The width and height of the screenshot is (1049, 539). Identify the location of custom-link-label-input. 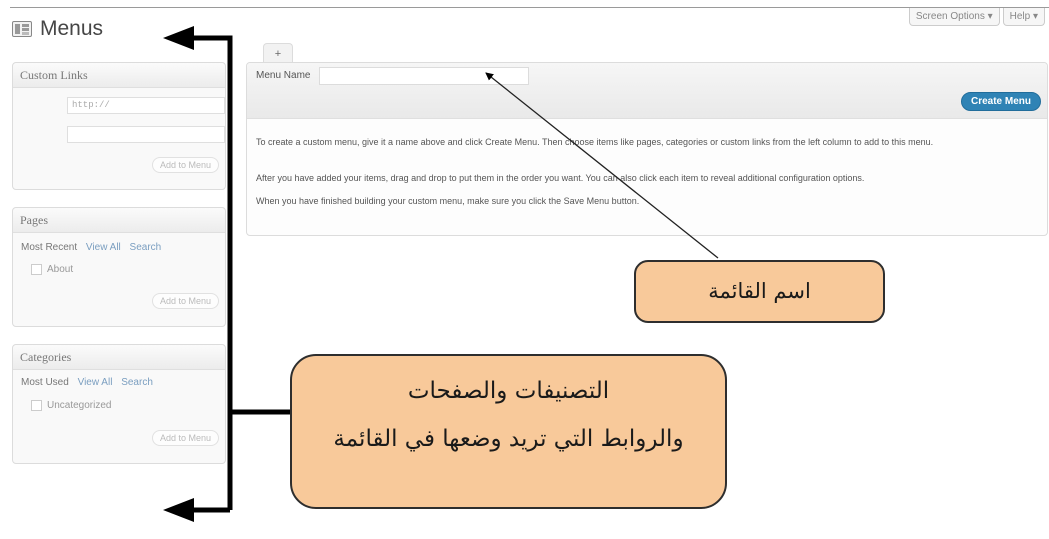
(146, 134).